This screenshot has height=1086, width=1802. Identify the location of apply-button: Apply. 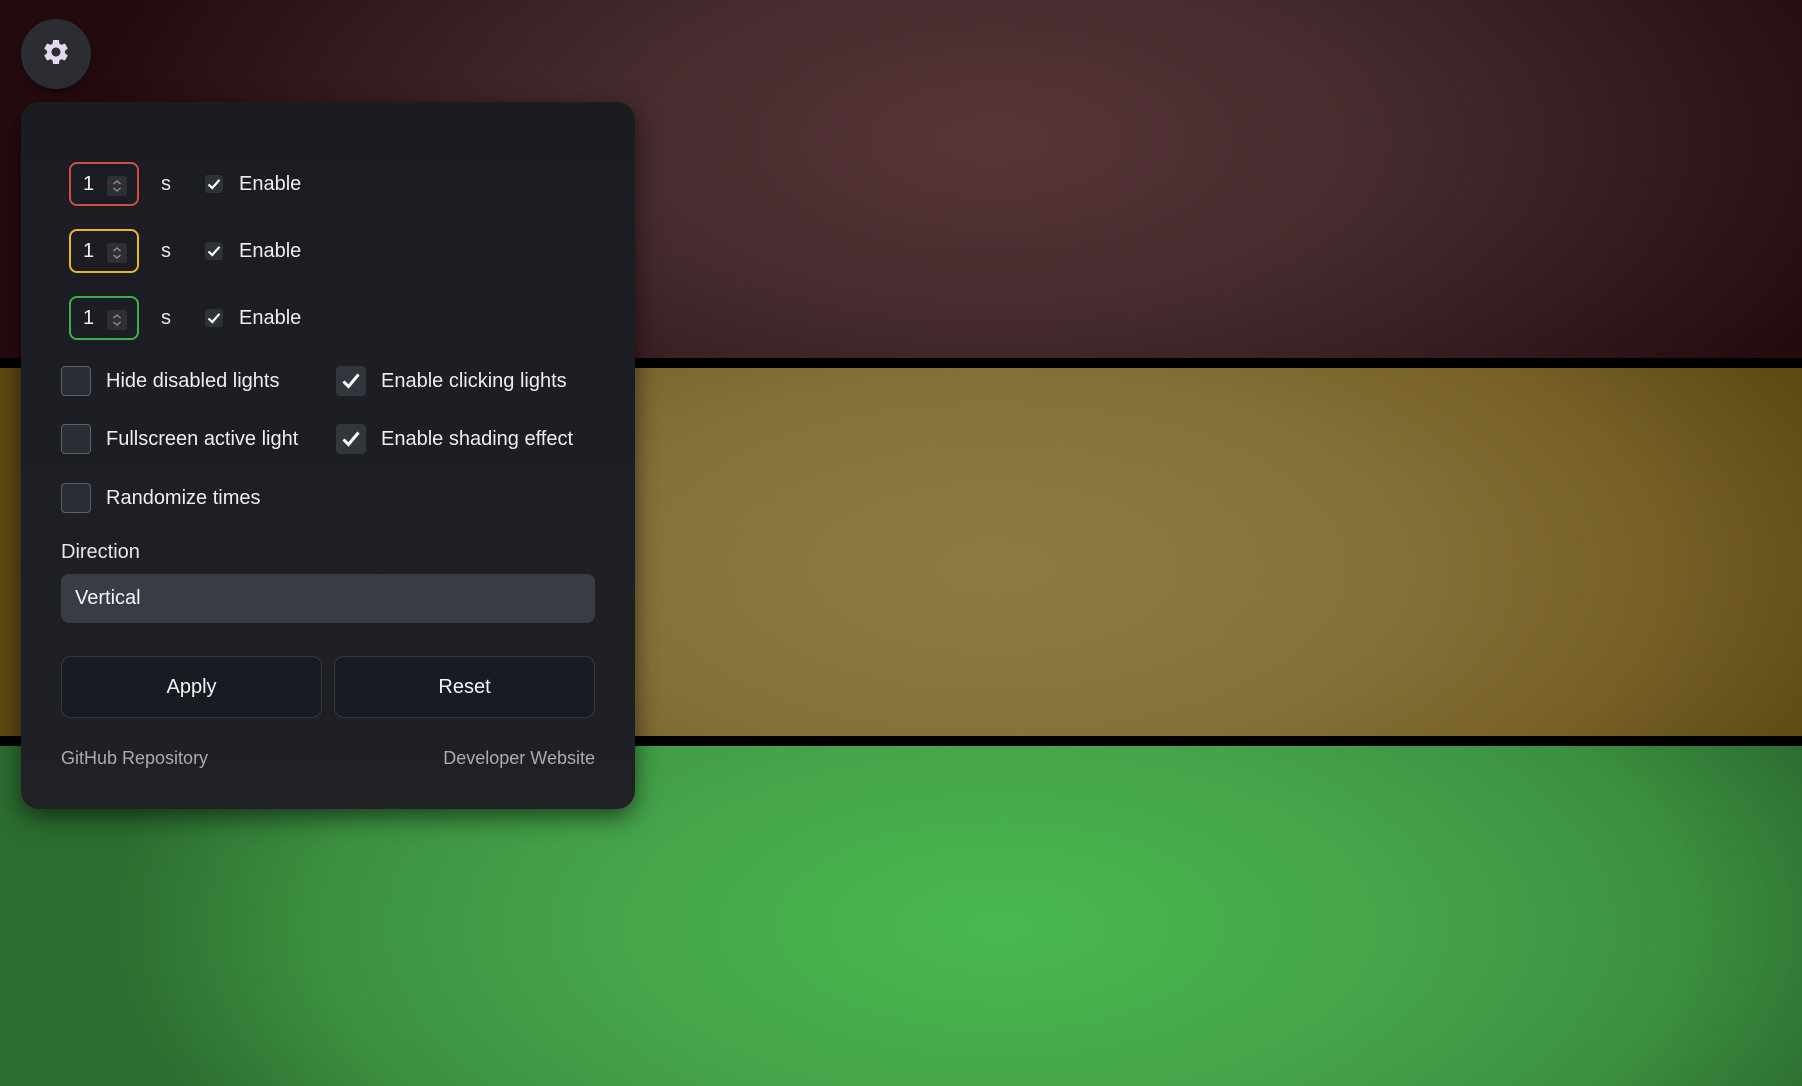
(191, 687).